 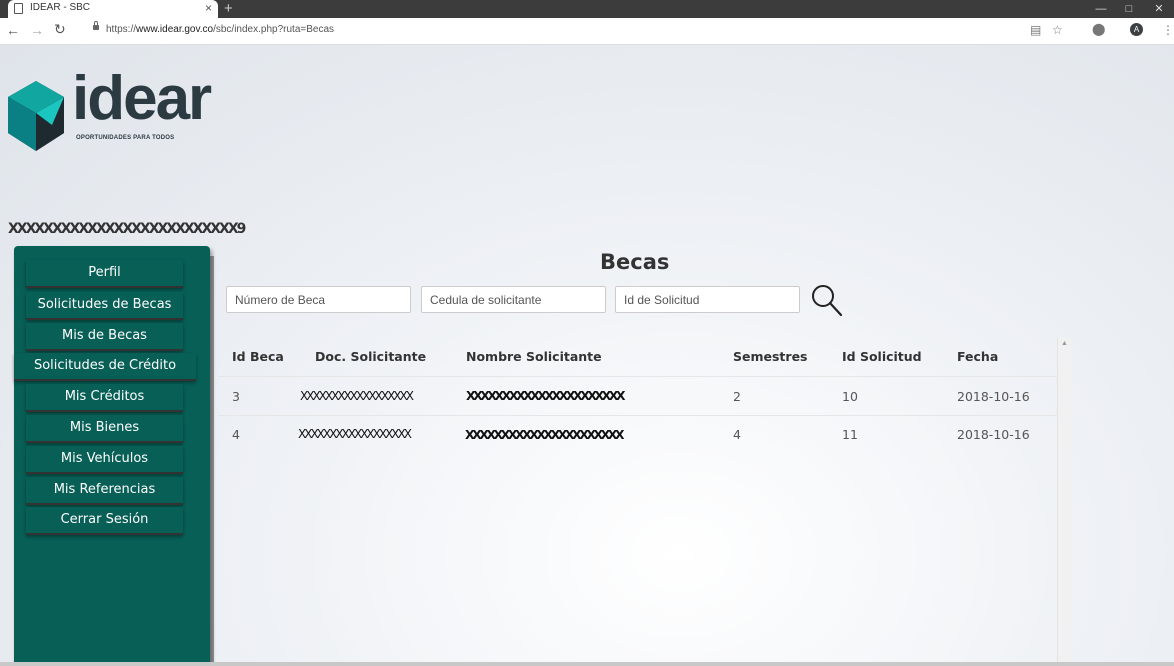 What do you see at coordinates (737, 434) in the screenshot?
I see `cell-semestres: 4` at bounding box center [737, 434].